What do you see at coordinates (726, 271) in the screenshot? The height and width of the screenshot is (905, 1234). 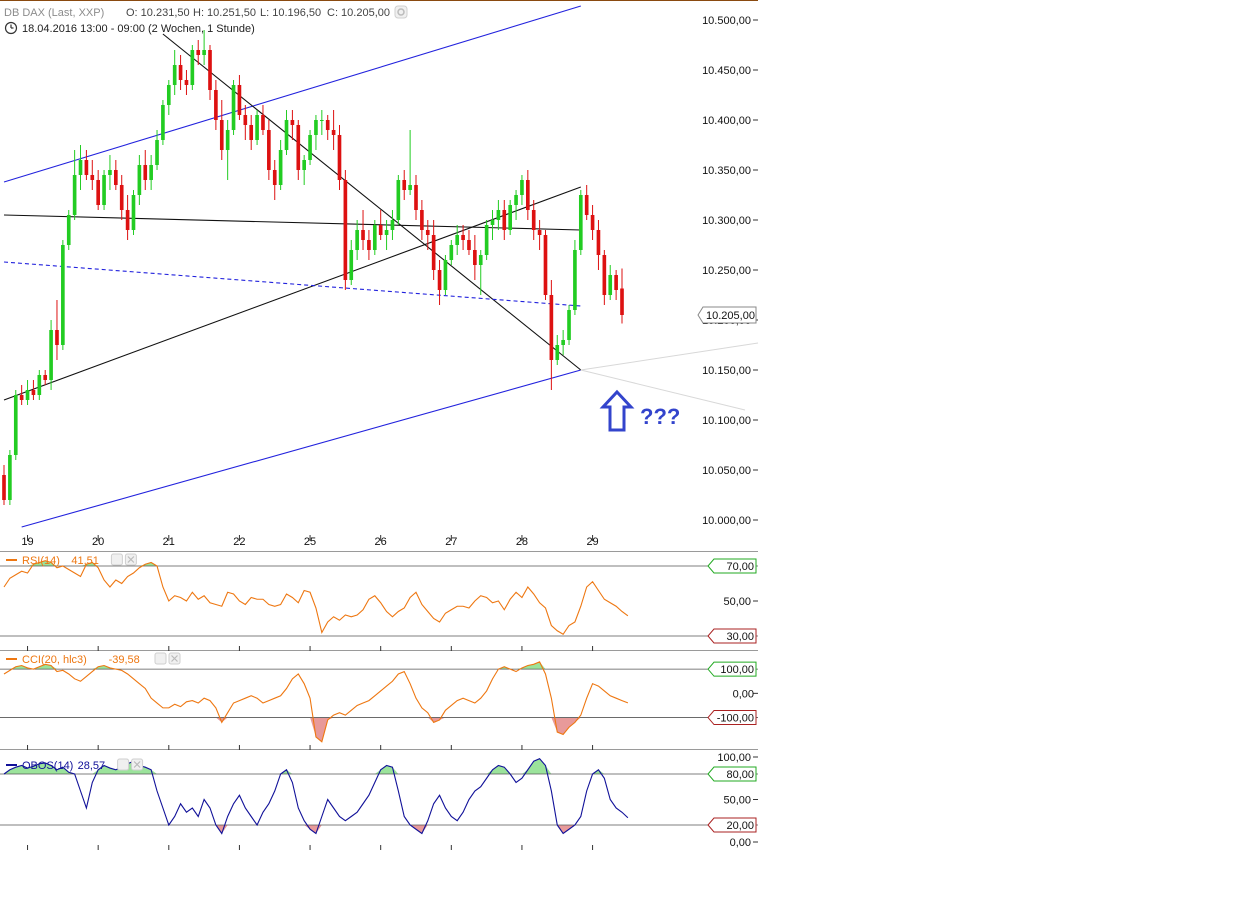 I see `price-tick-label: 10.250,00` at bounding box center [726, 271].